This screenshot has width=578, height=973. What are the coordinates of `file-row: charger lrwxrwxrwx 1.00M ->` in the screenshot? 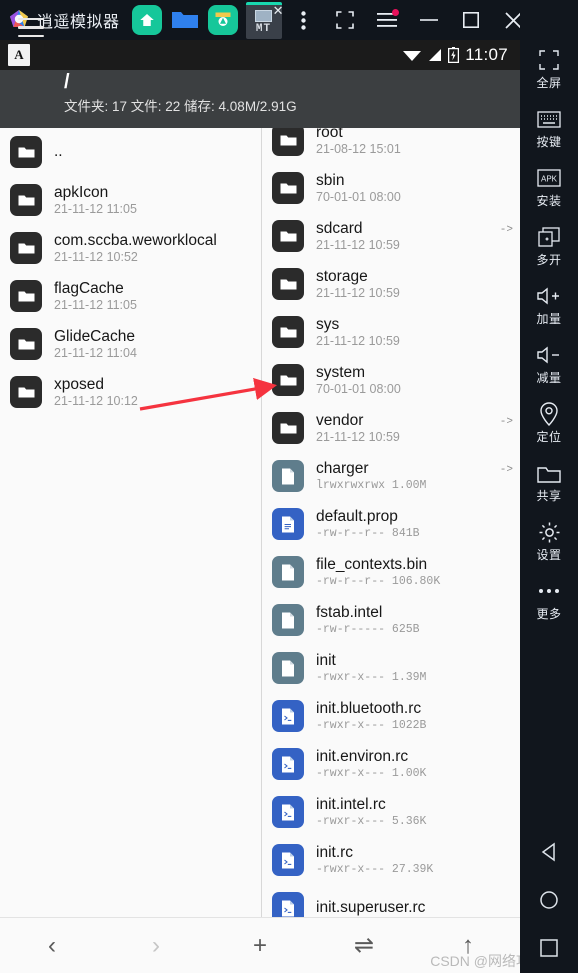 It's located at (391, 476).